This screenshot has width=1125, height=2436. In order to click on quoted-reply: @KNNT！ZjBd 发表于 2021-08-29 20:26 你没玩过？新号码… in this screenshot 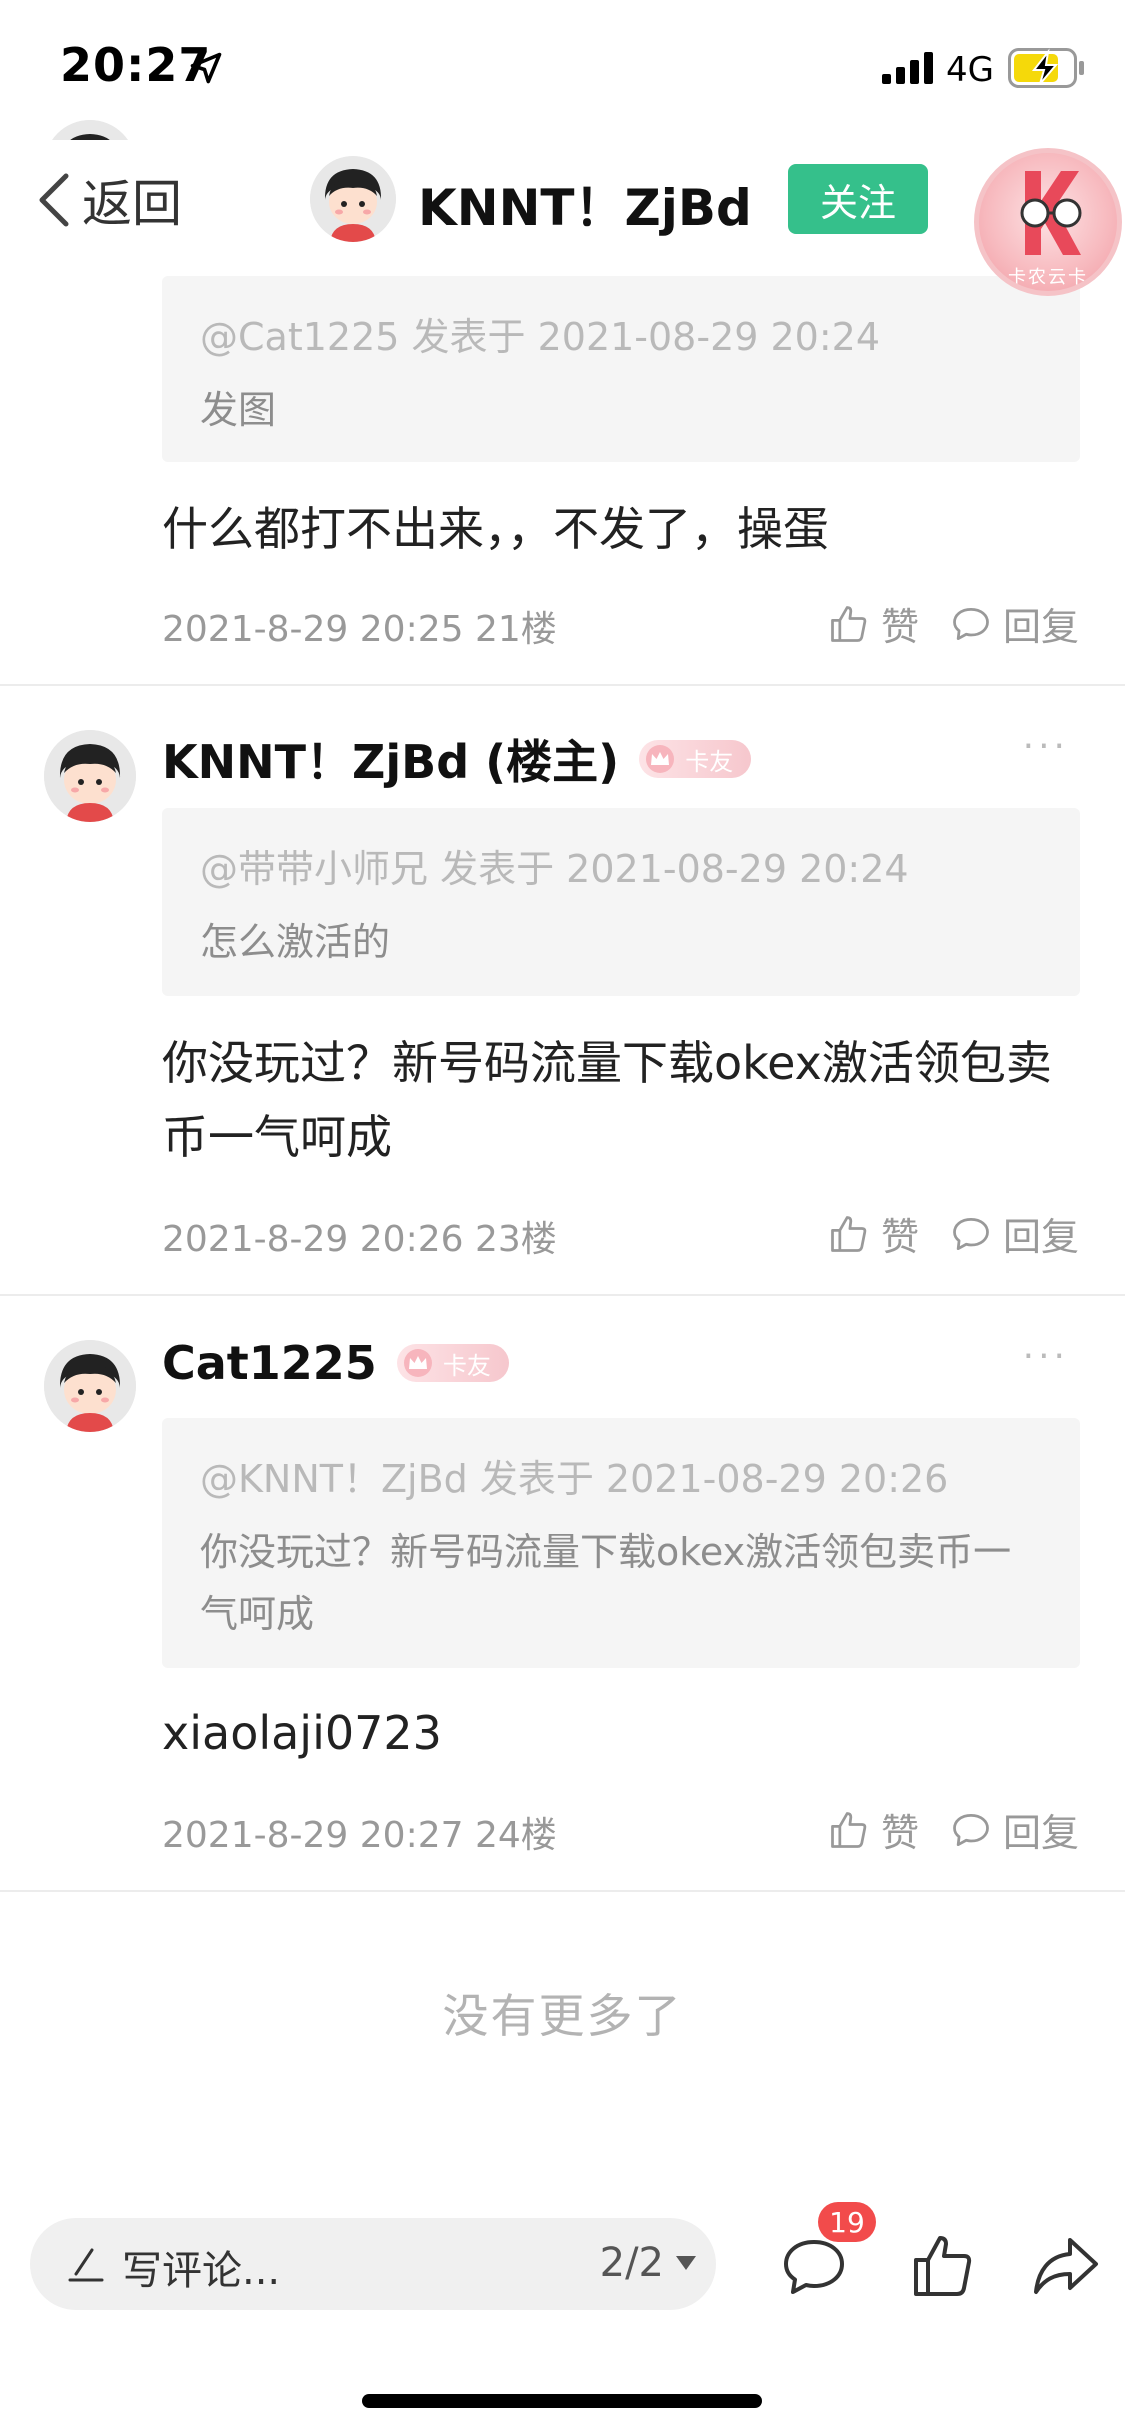, I will do `click(621, 1543)`.